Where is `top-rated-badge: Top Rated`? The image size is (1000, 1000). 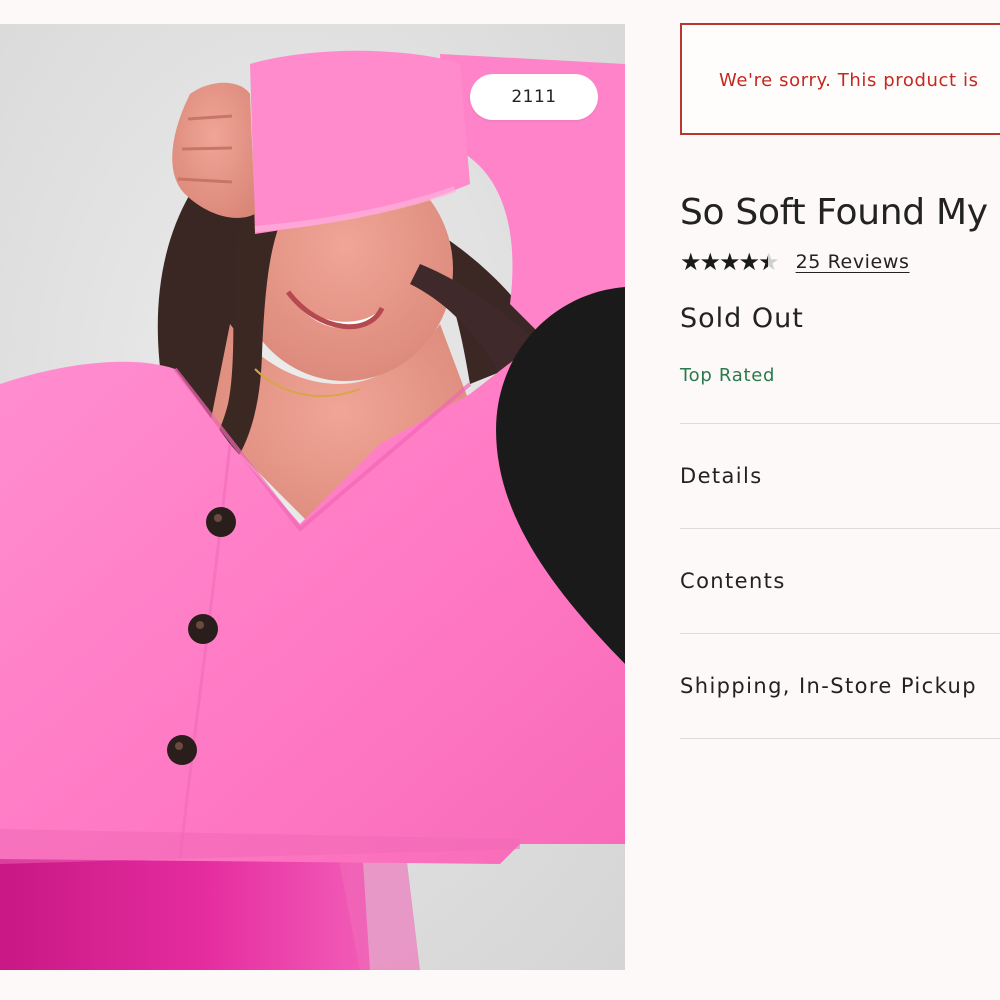 top-rated-badge: Top Rated is located at coordinates (728, 375).